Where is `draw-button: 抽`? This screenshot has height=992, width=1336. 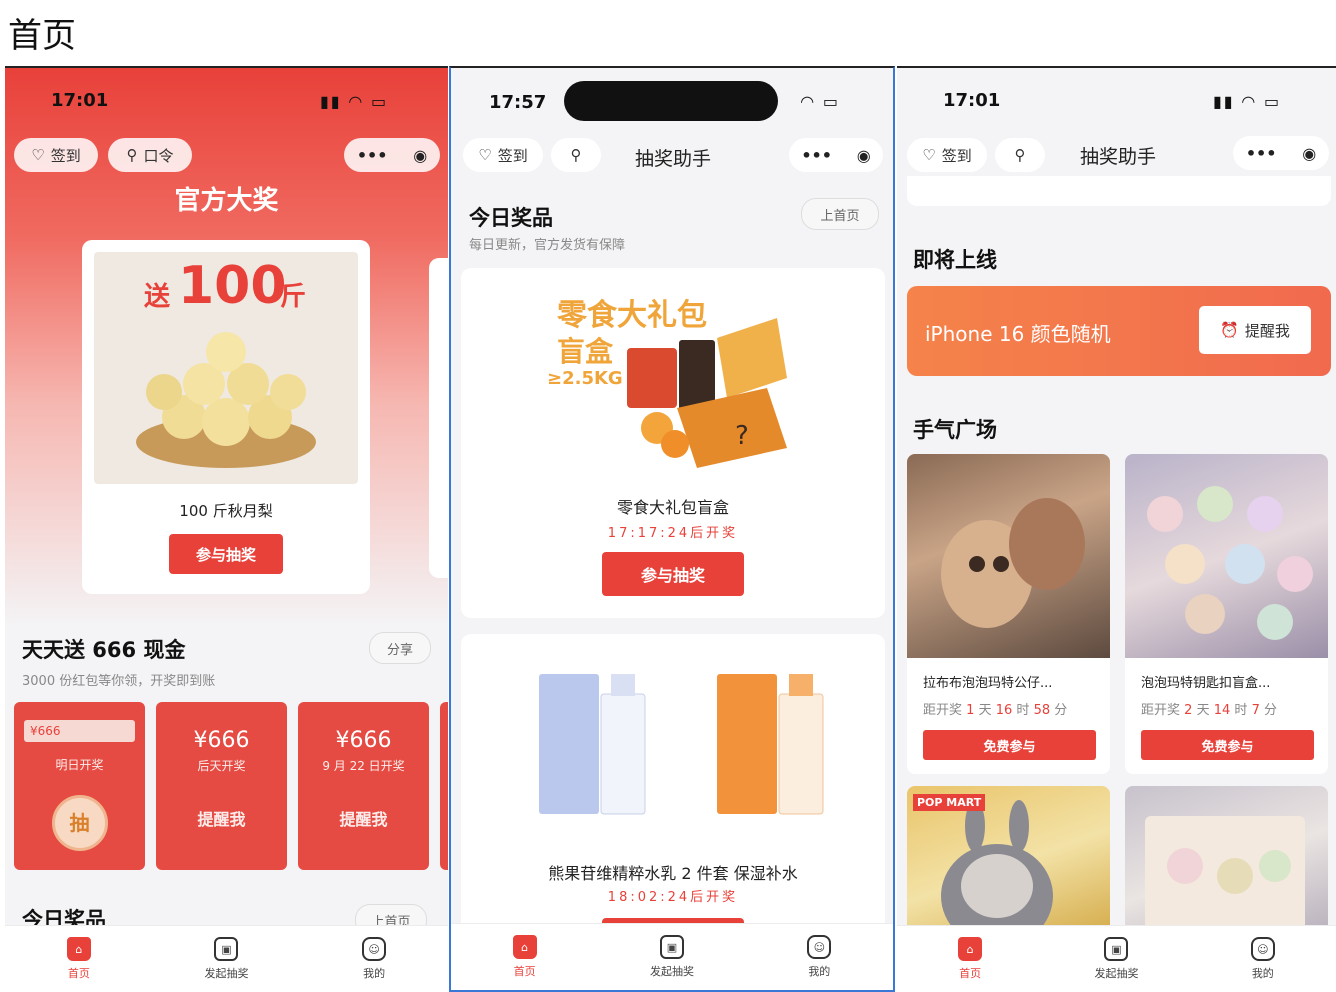
draw-button: 抽 is located at coordinates (79, 823).